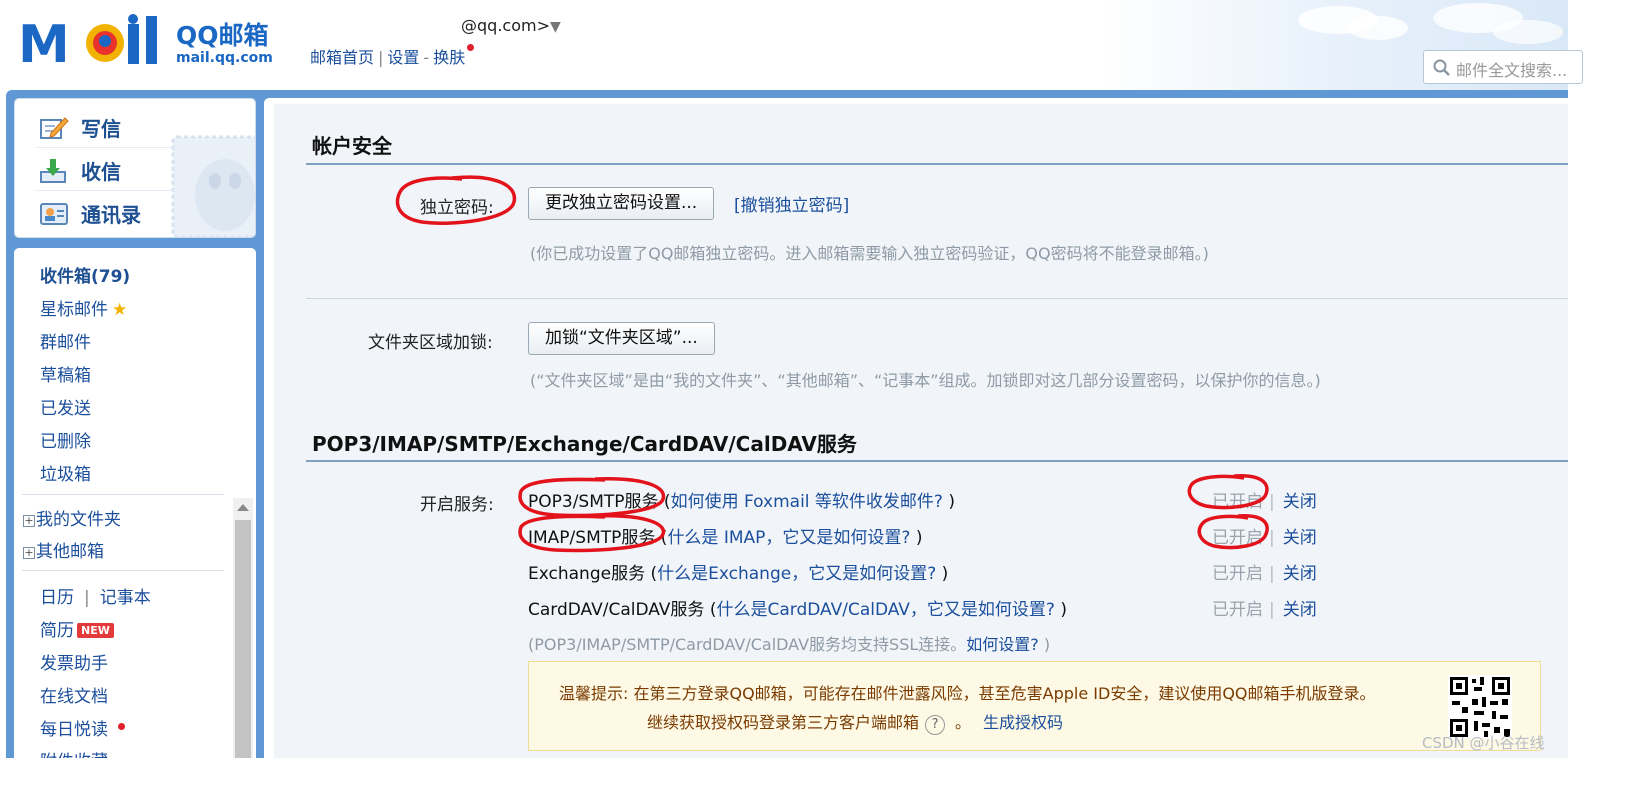 The height and width of the screenshot is (792, 1639). I want to click on account-switcher: @qq.com>▼, so click(511, 25).